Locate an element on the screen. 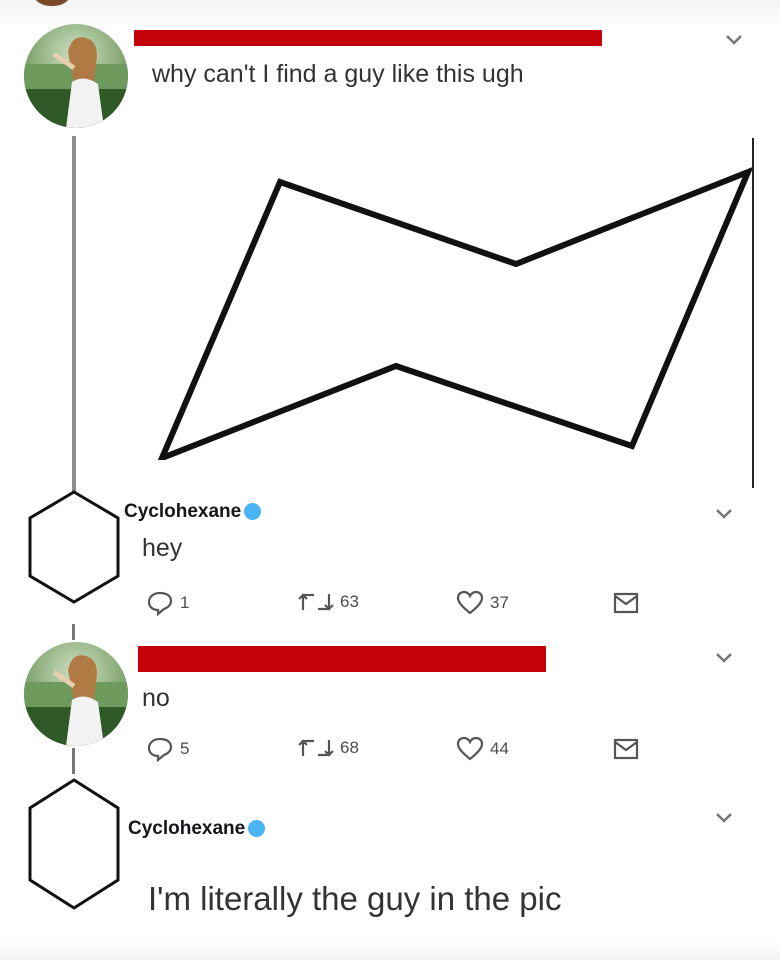  tweet-text: I'm literally the guy in the pic is located at coordinates (355, 898).